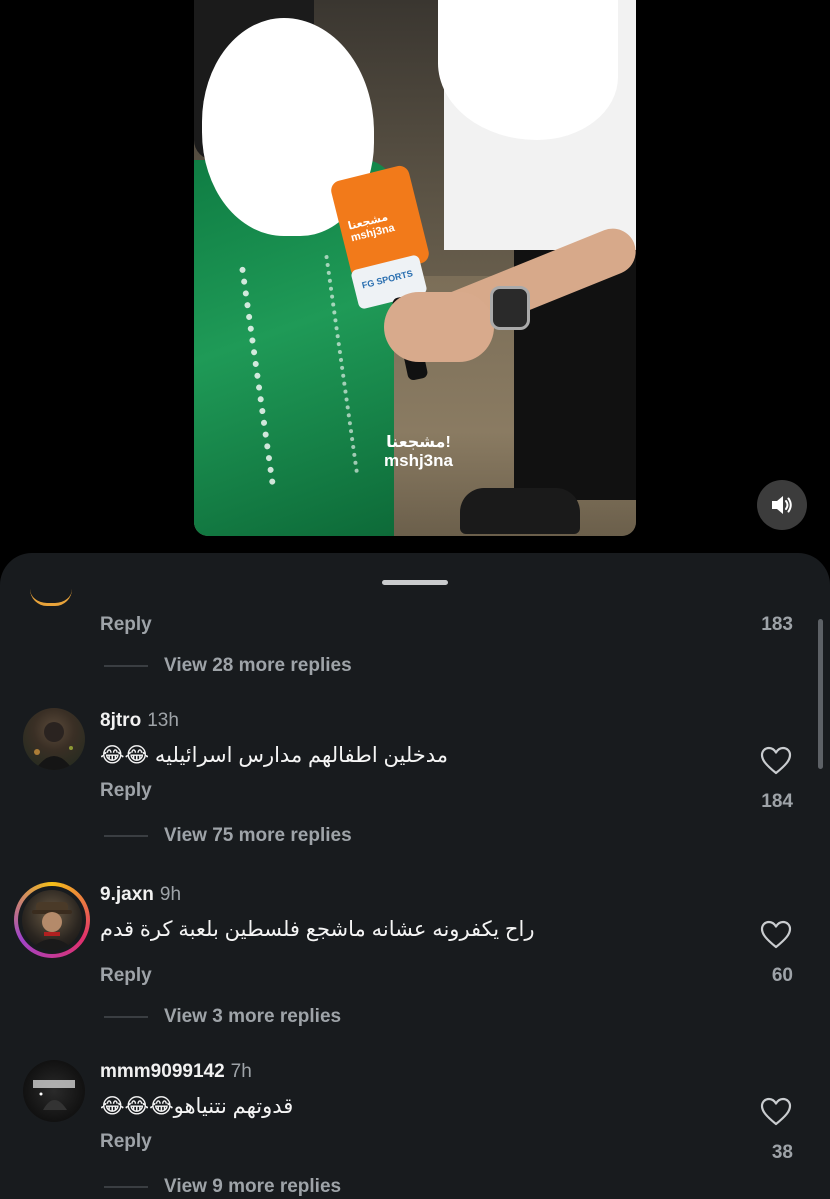  Describe the element at coordinates (782, 975) in the screenshot. I see `like-count: 60` at that location.